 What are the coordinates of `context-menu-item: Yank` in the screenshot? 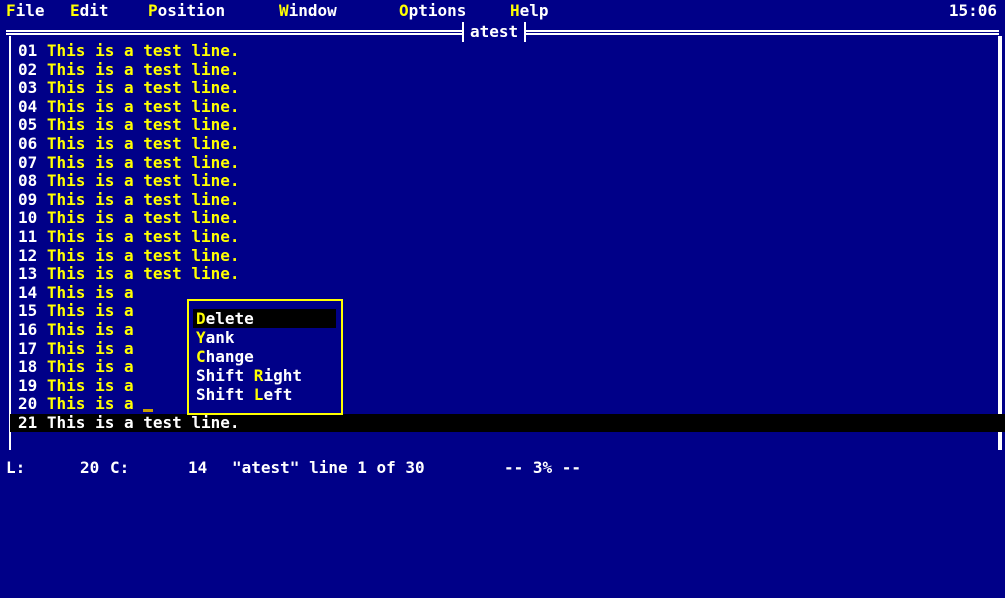 It's located at (264, 337).